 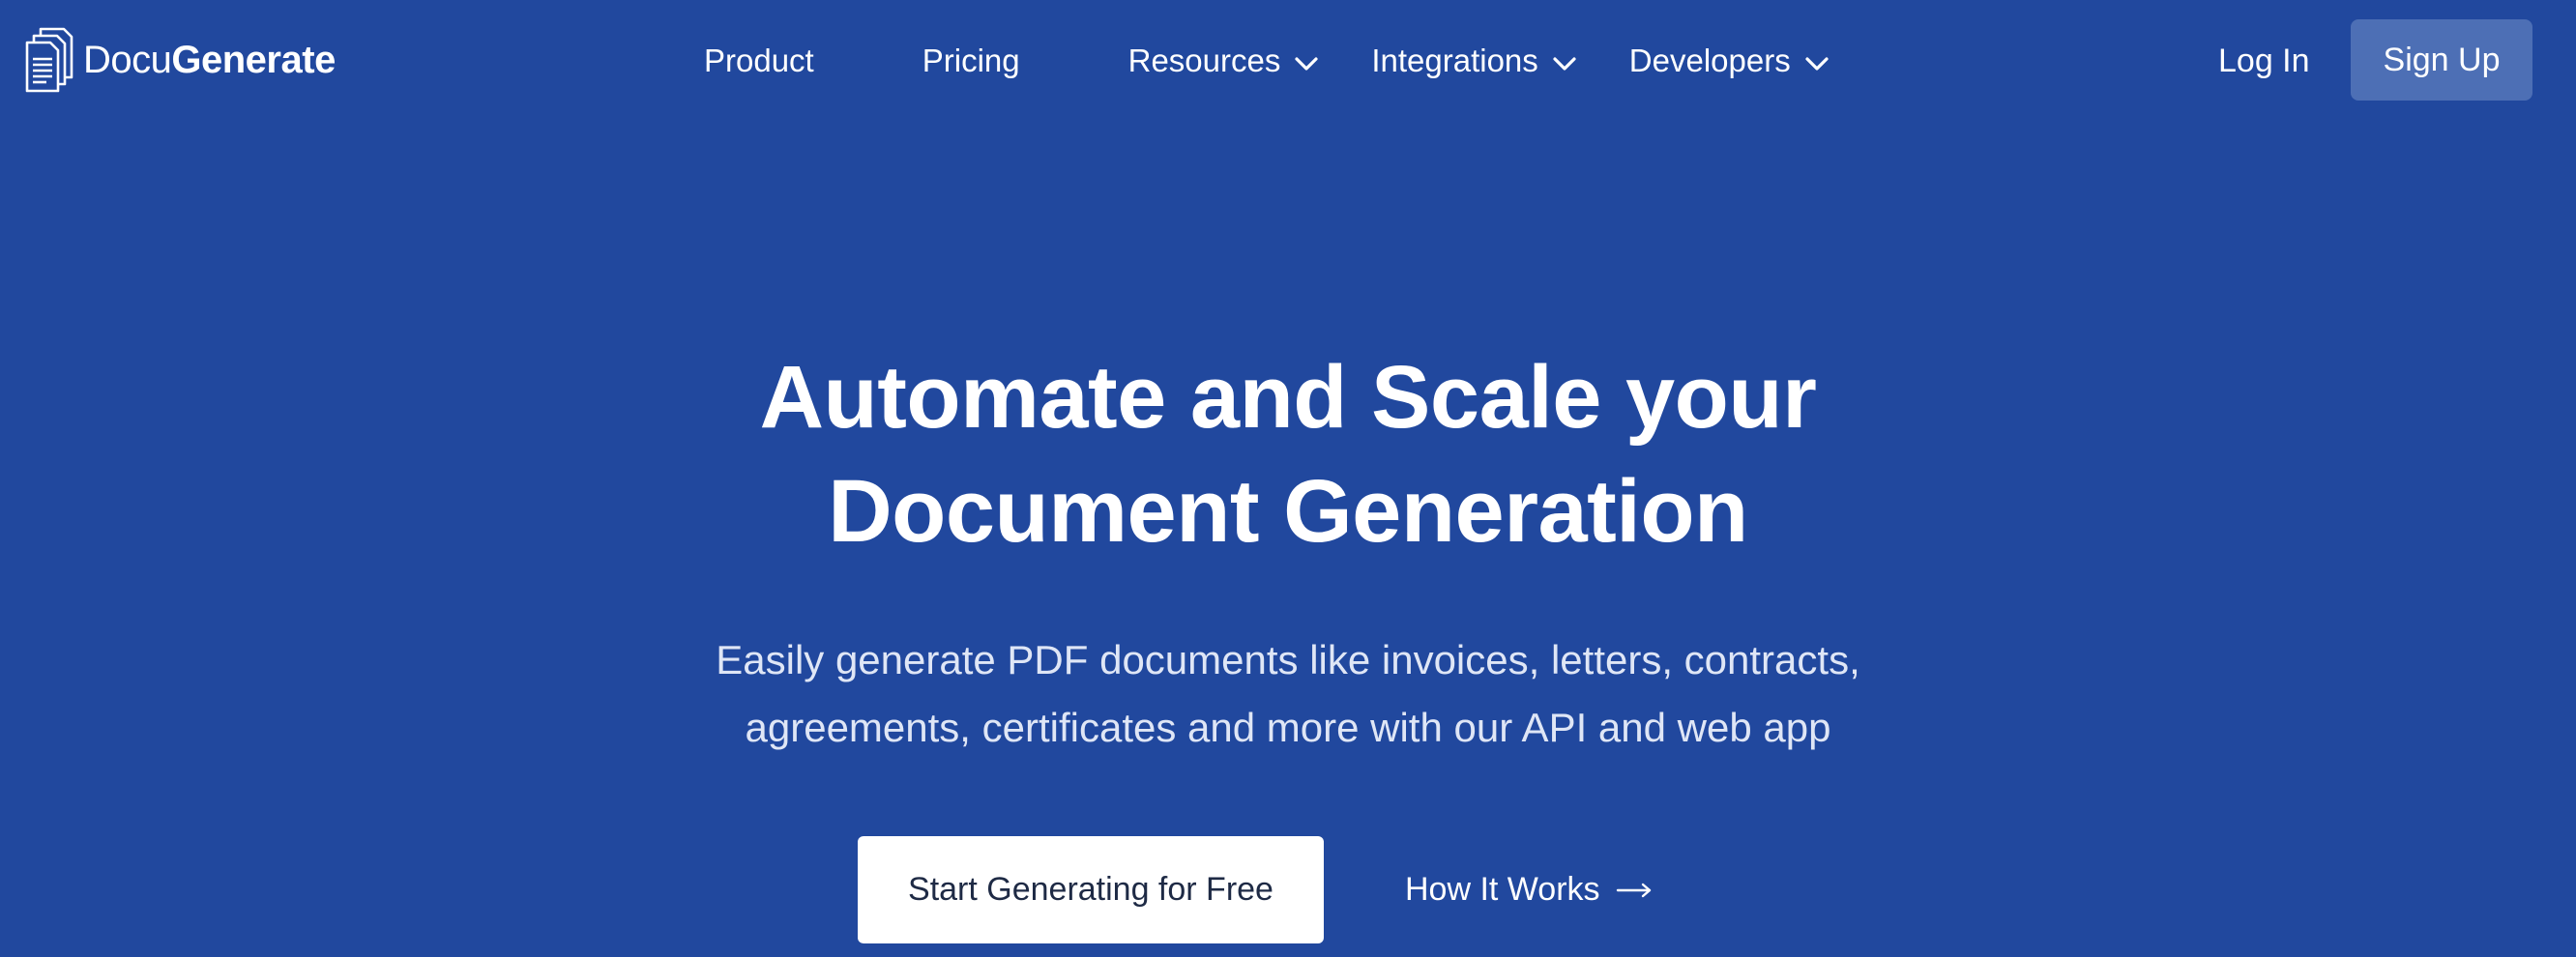 I want to click on nav-resources-label: Resources, so click(x=1204, y=61).